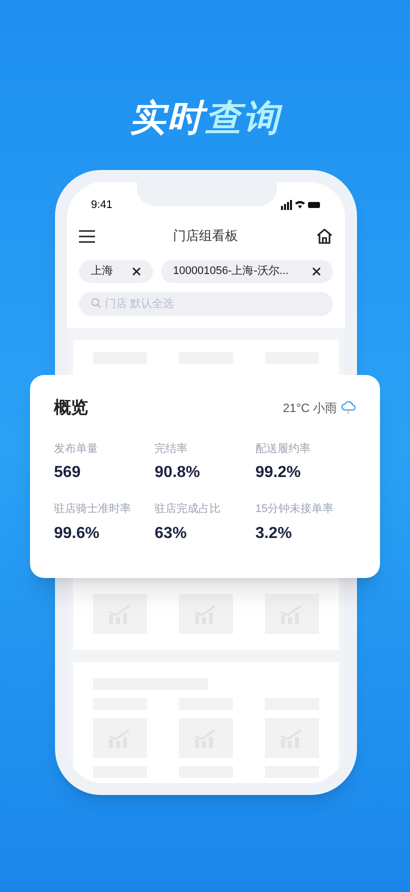  What do you see at coordinates (324, 236) in the screenshot?
I see `home-icon` at bounding box center [324, 236].